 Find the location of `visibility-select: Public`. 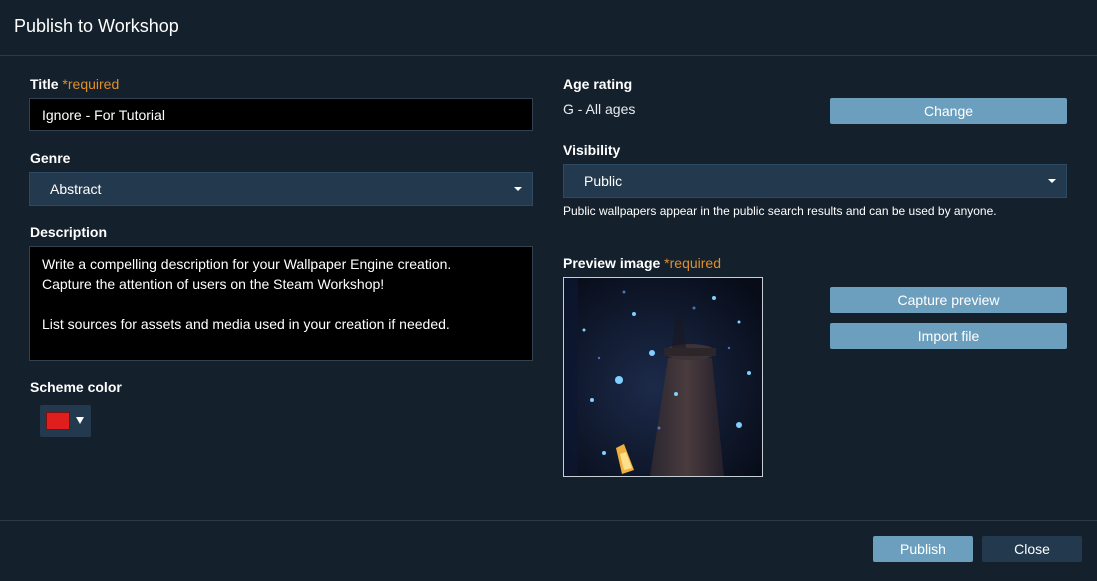

visibility-select: Public is located at coordinates (815, 181).